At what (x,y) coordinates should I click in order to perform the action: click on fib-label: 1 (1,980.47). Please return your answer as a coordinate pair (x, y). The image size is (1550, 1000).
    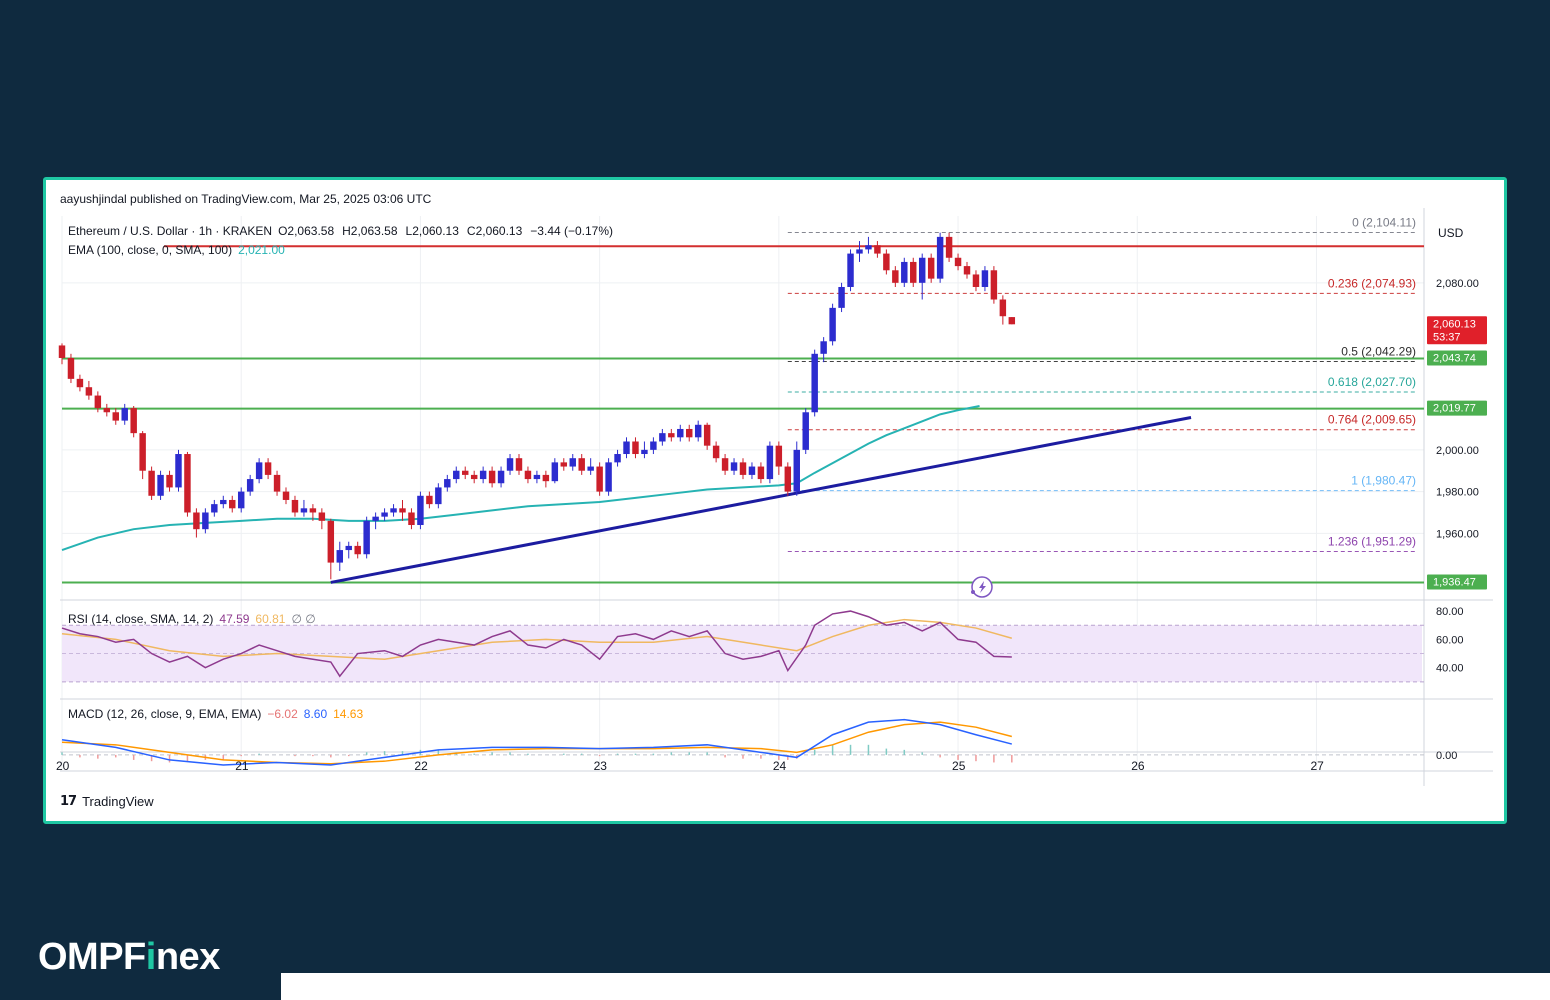
    Looking at the image, I should click on (1383, 481).